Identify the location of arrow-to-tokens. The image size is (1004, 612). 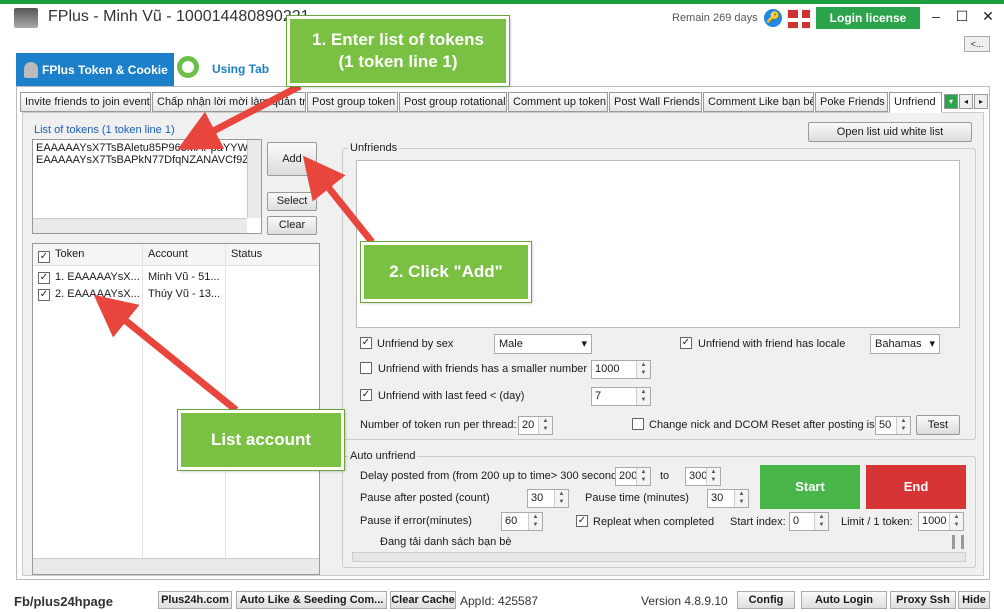
(239, 116).